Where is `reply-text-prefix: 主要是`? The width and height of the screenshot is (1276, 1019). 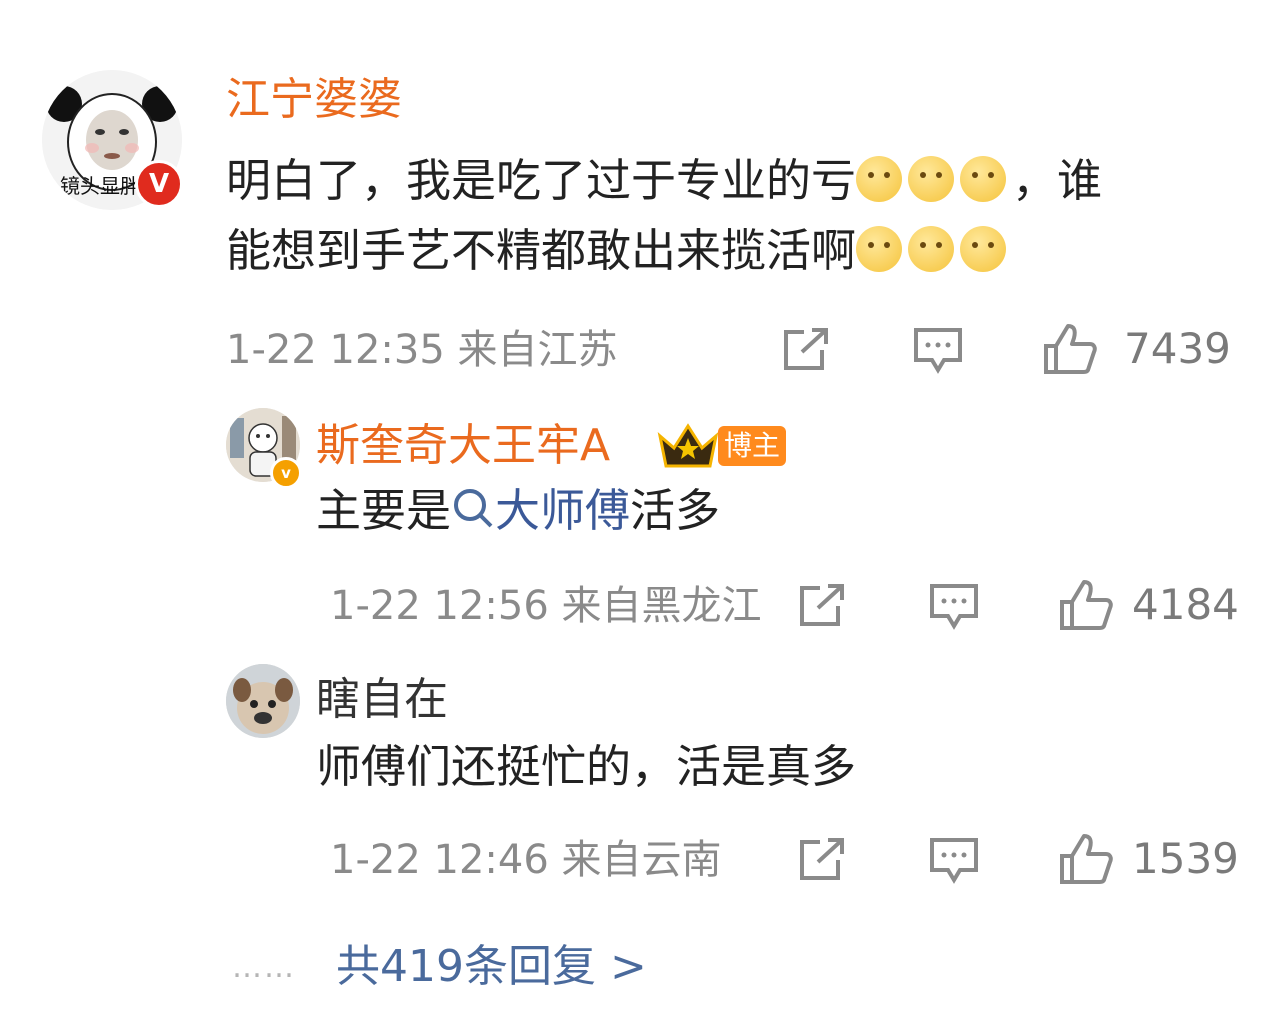 reply-text-prefix: 主要是 is located at coordinates (384, 510).